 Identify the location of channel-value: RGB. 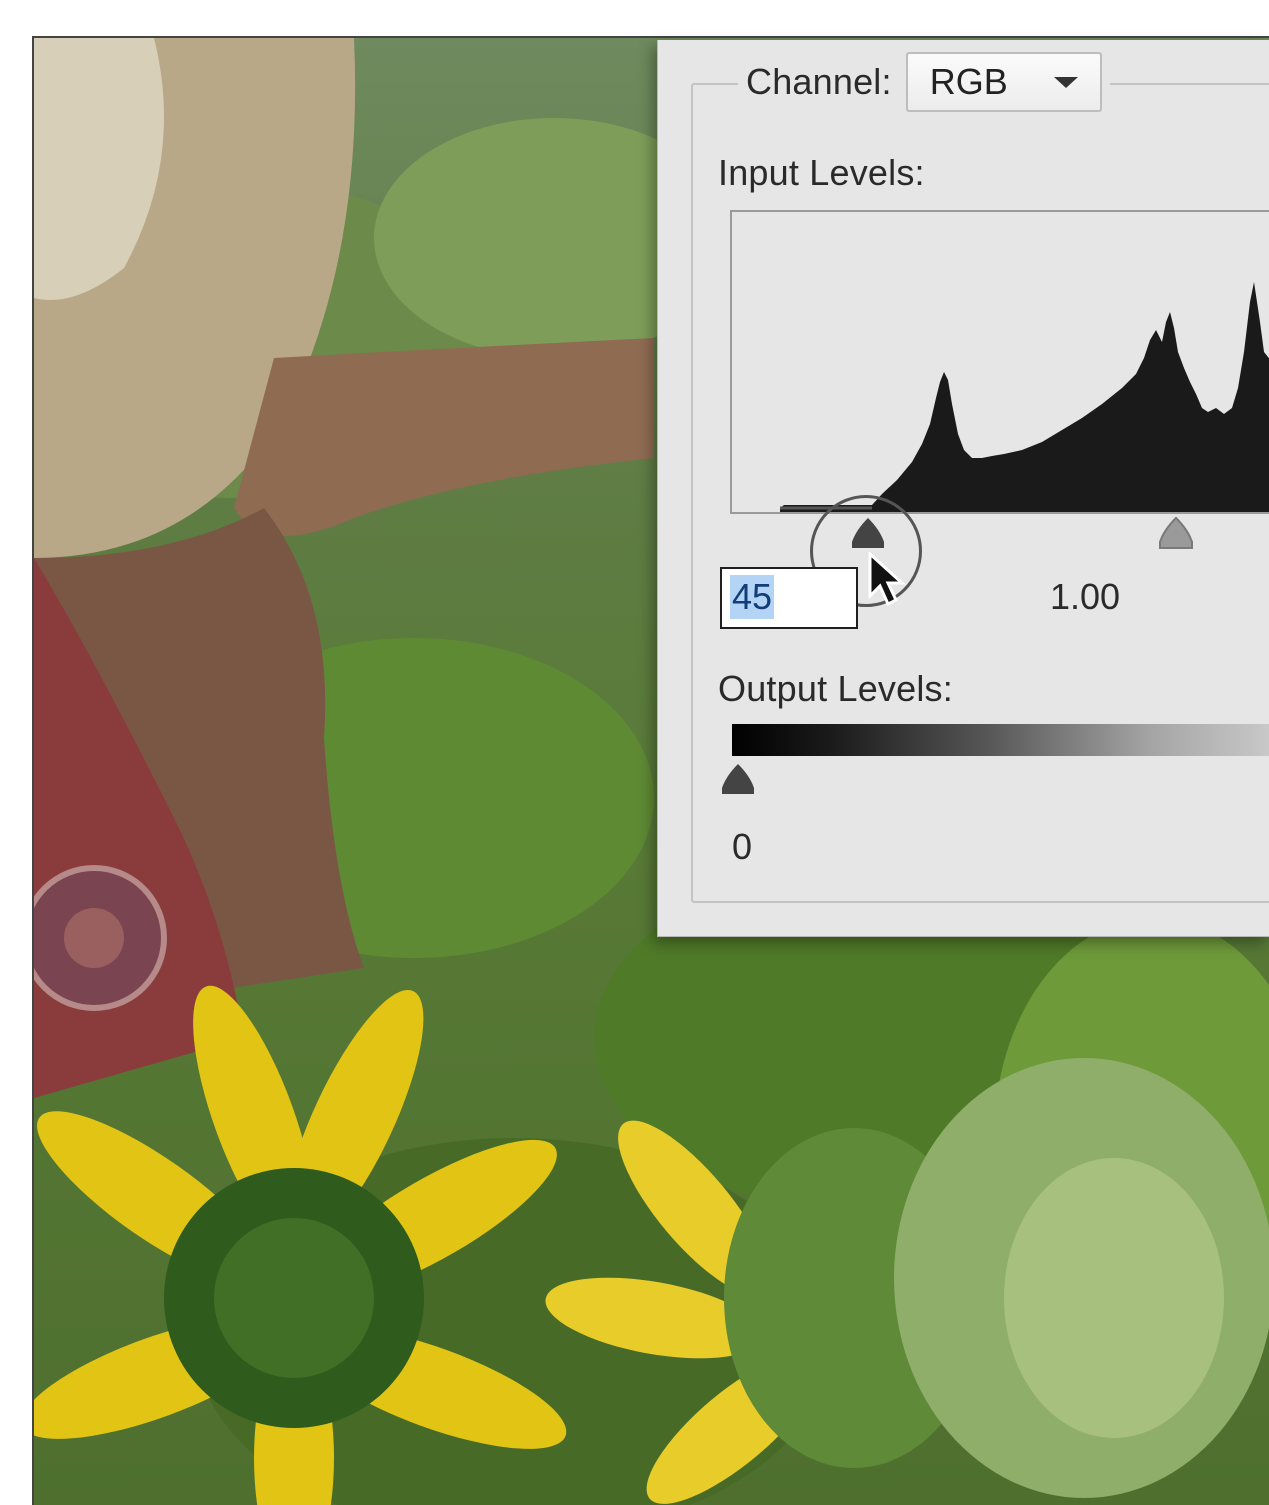
(968, 81).